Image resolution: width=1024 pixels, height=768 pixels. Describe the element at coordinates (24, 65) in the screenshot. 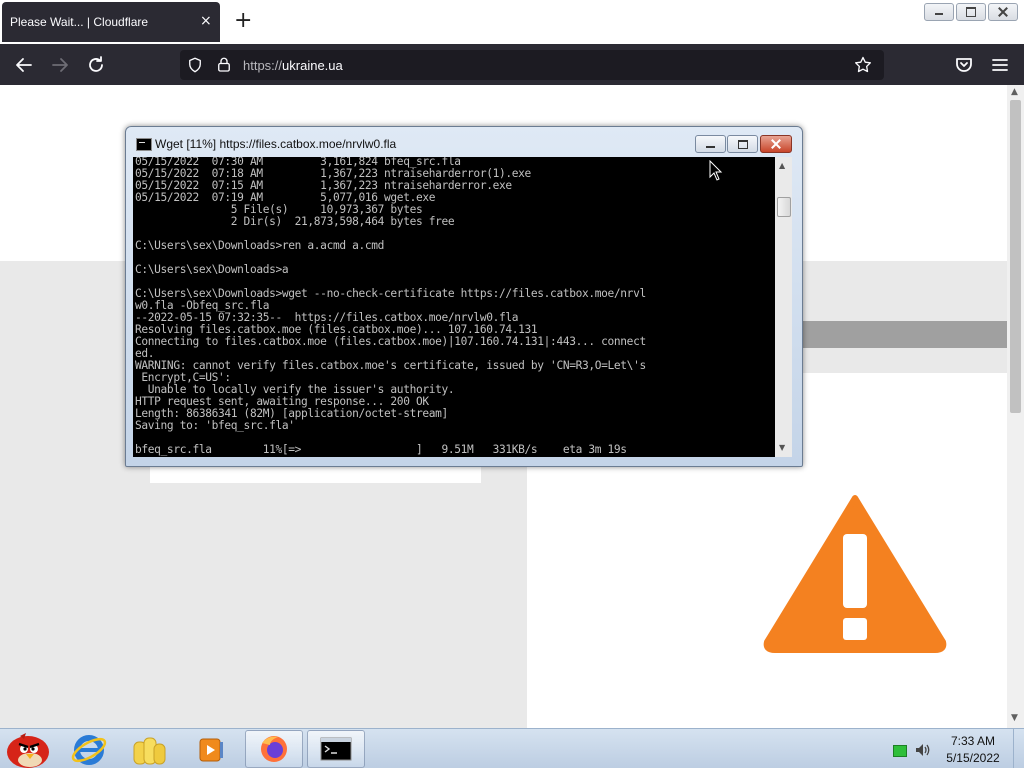

I see `back-icon` at that location.